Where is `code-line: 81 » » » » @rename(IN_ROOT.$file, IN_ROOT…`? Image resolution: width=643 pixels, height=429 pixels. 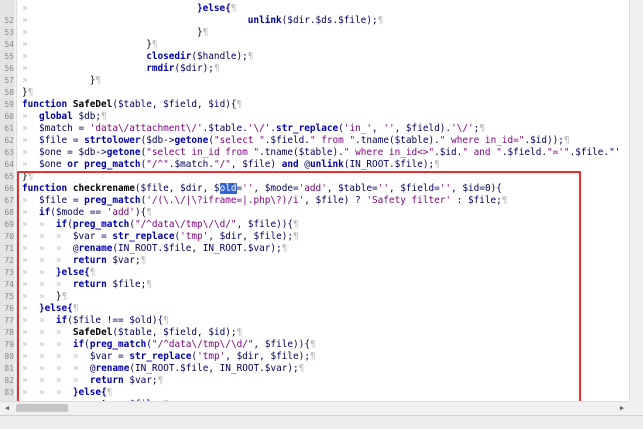 code-line: 81 » » » » @rename(IN_ROOT.$file, IN_ROOT… is located at coordinates (314, 369).